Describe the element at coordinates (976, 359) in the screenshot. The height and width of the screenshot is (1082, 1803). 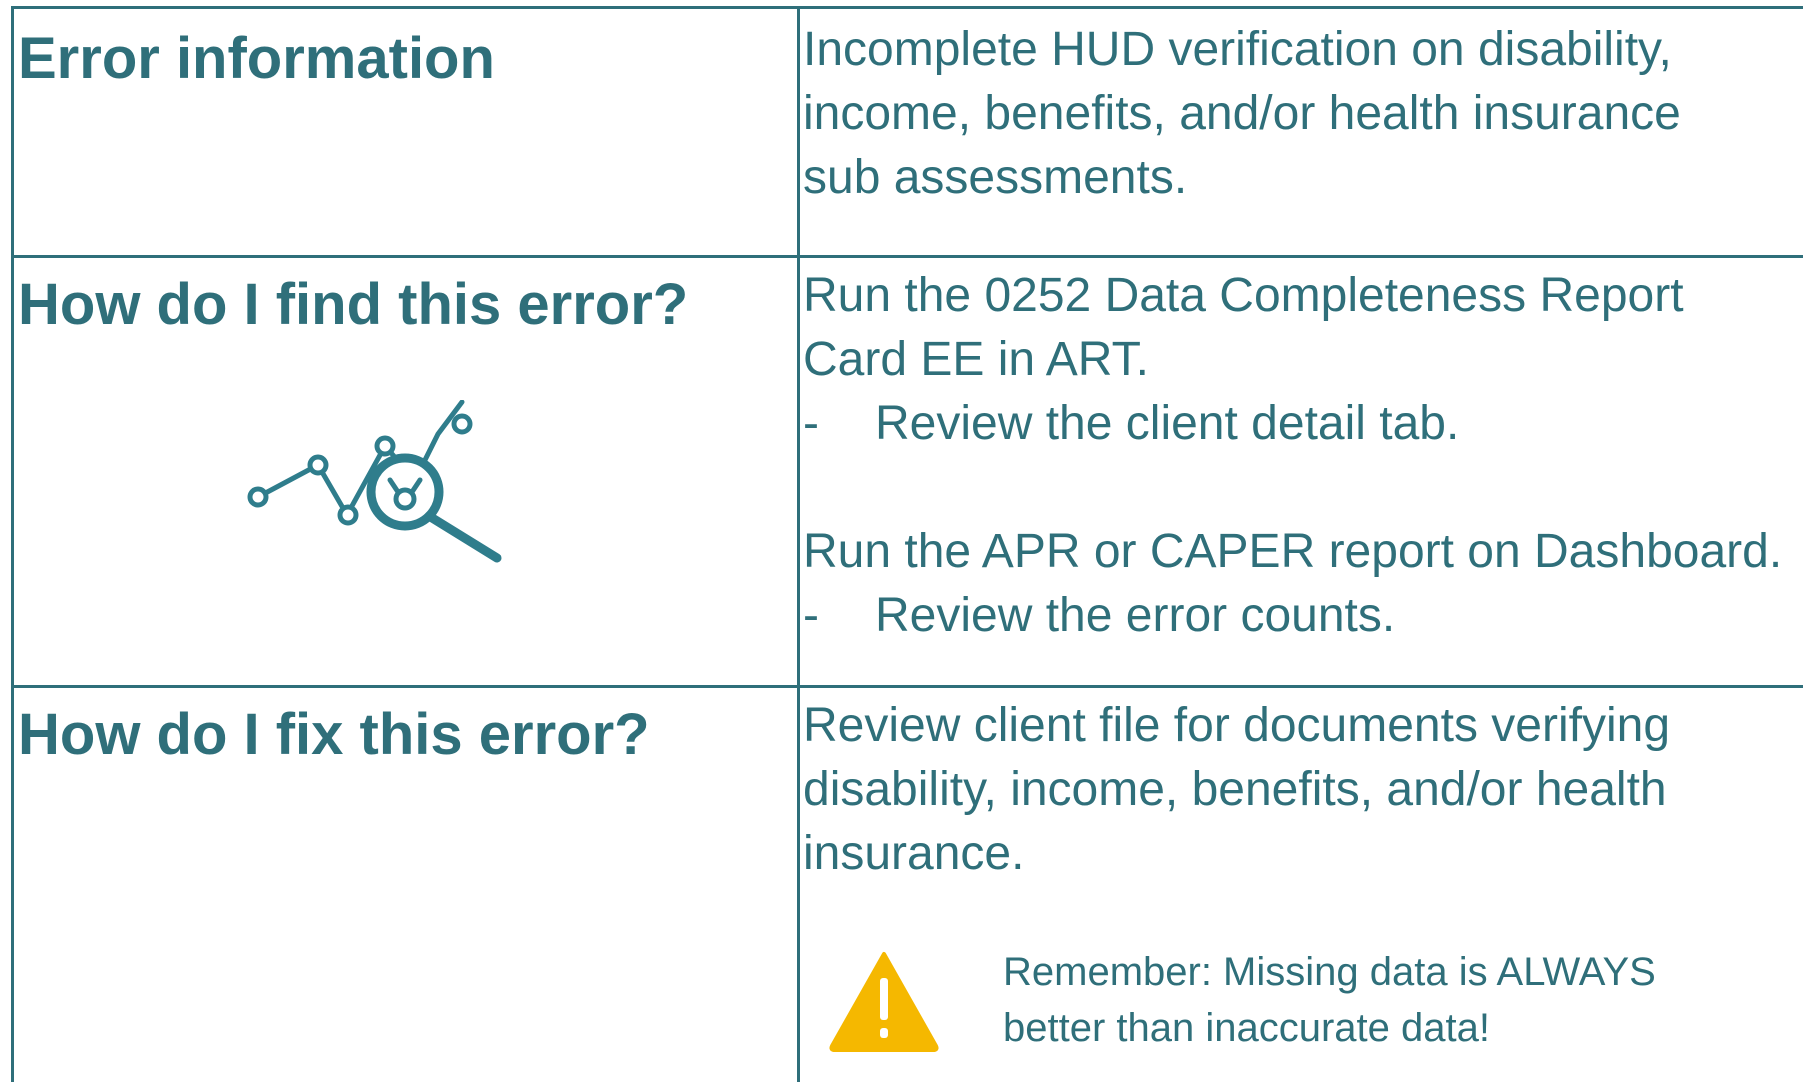
I see `find-error-line: Card EE in ART.` at that location.